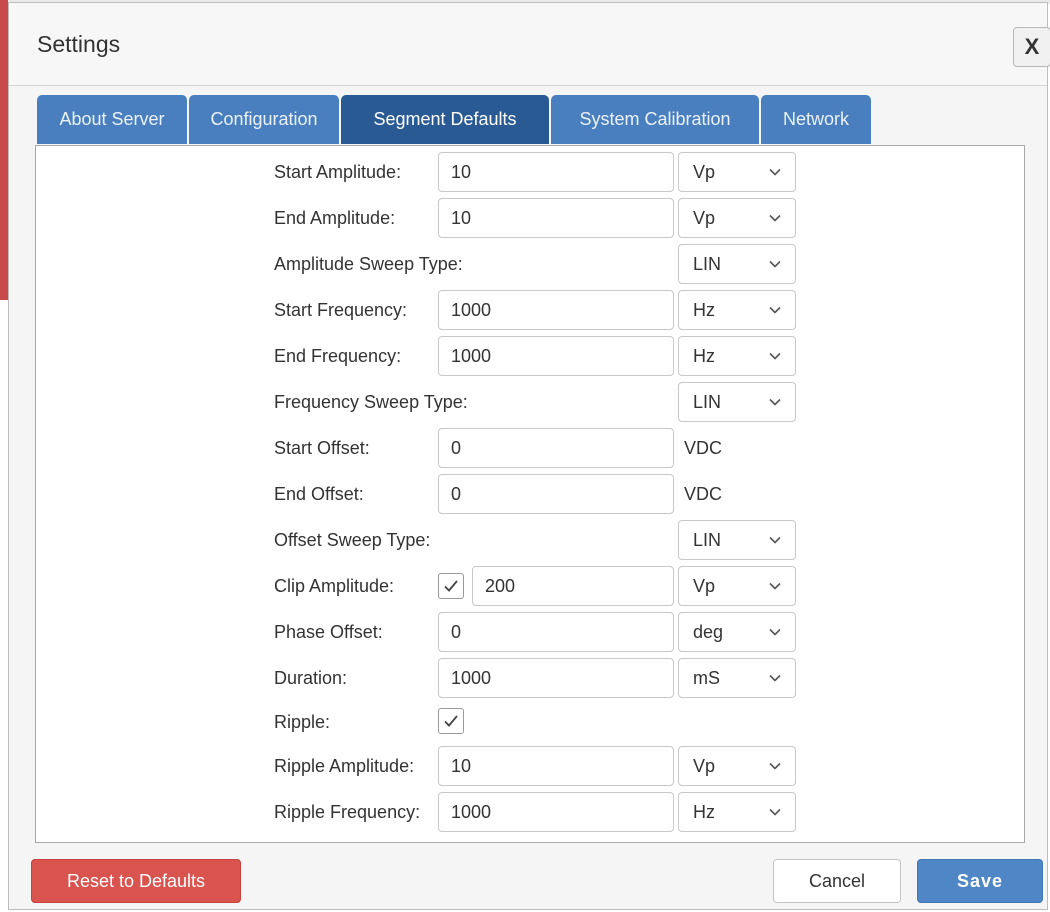 Image resolution: width=1050 pixels, height=912 pixels. What do you see at coordinates (112, 119) in the screenshot?
I see `tab-about-server: About Server` at bounding box center [112, 119].